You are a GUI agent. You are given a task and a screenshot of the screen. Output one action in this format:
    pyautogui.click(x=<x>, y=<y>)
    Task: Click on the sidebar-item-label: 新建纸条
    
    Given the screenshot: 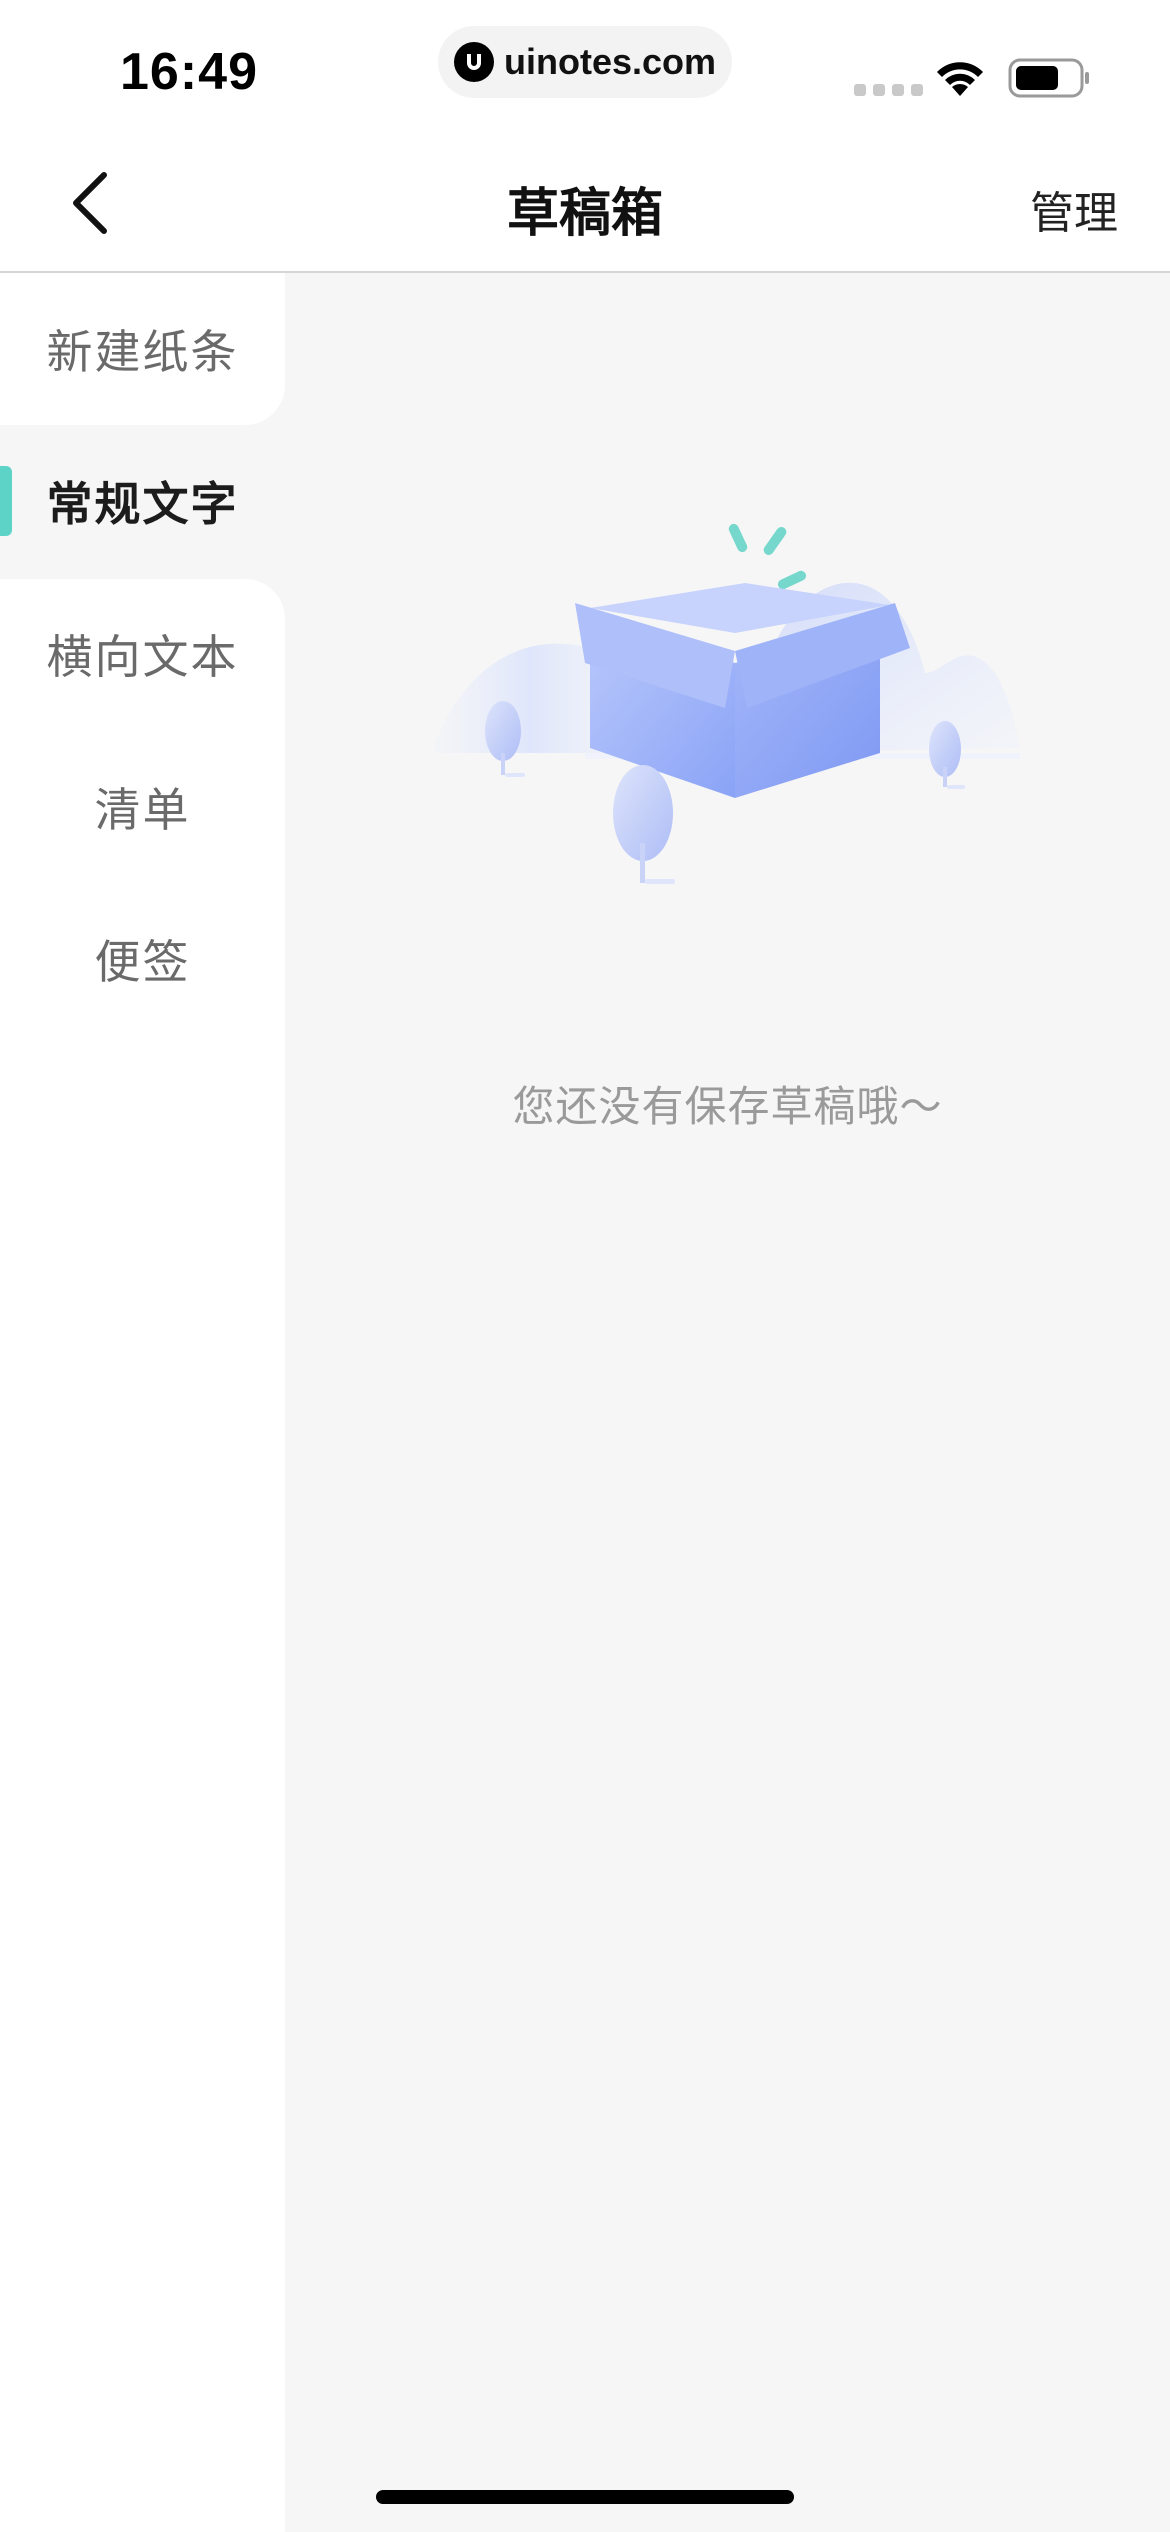 What is the action you would take?
    pyautogui.click(x=142, y=352)
    